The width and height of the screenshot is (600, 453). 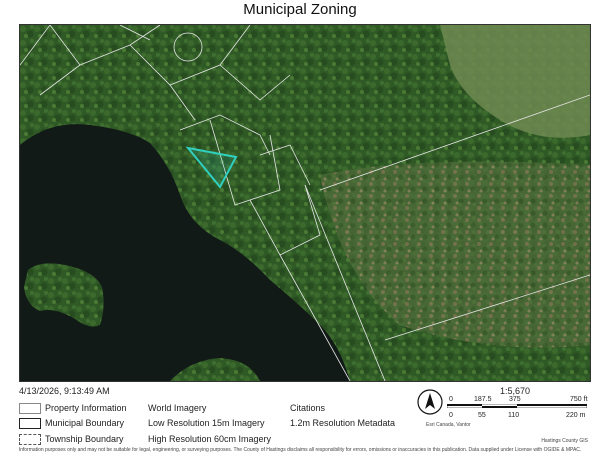 I want to click on scale-ft-tick-2: 375, so click(x=515, y=399).